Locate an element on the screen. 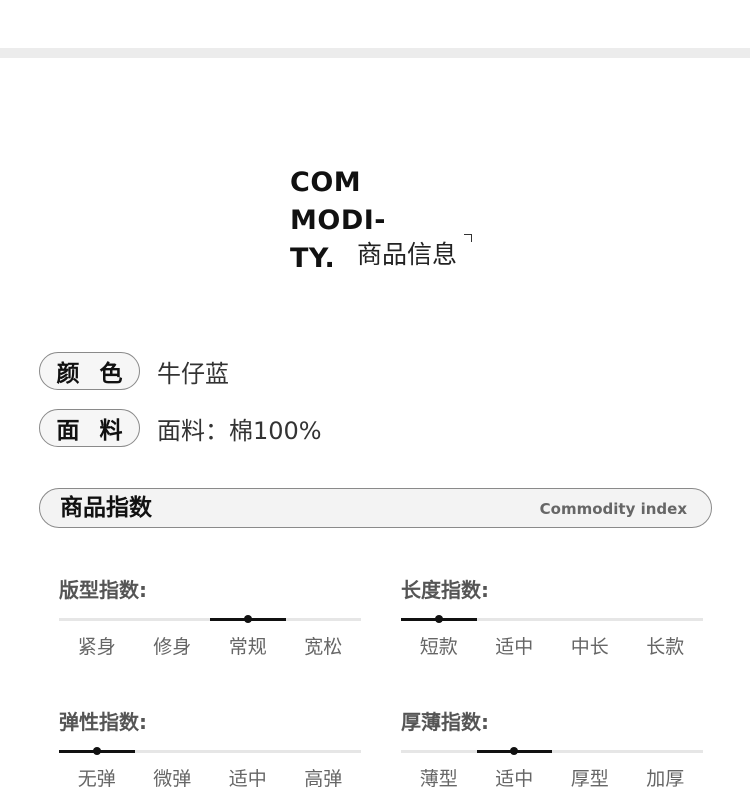  metric-title: 长度指数: is located at coordinates (445, 590).